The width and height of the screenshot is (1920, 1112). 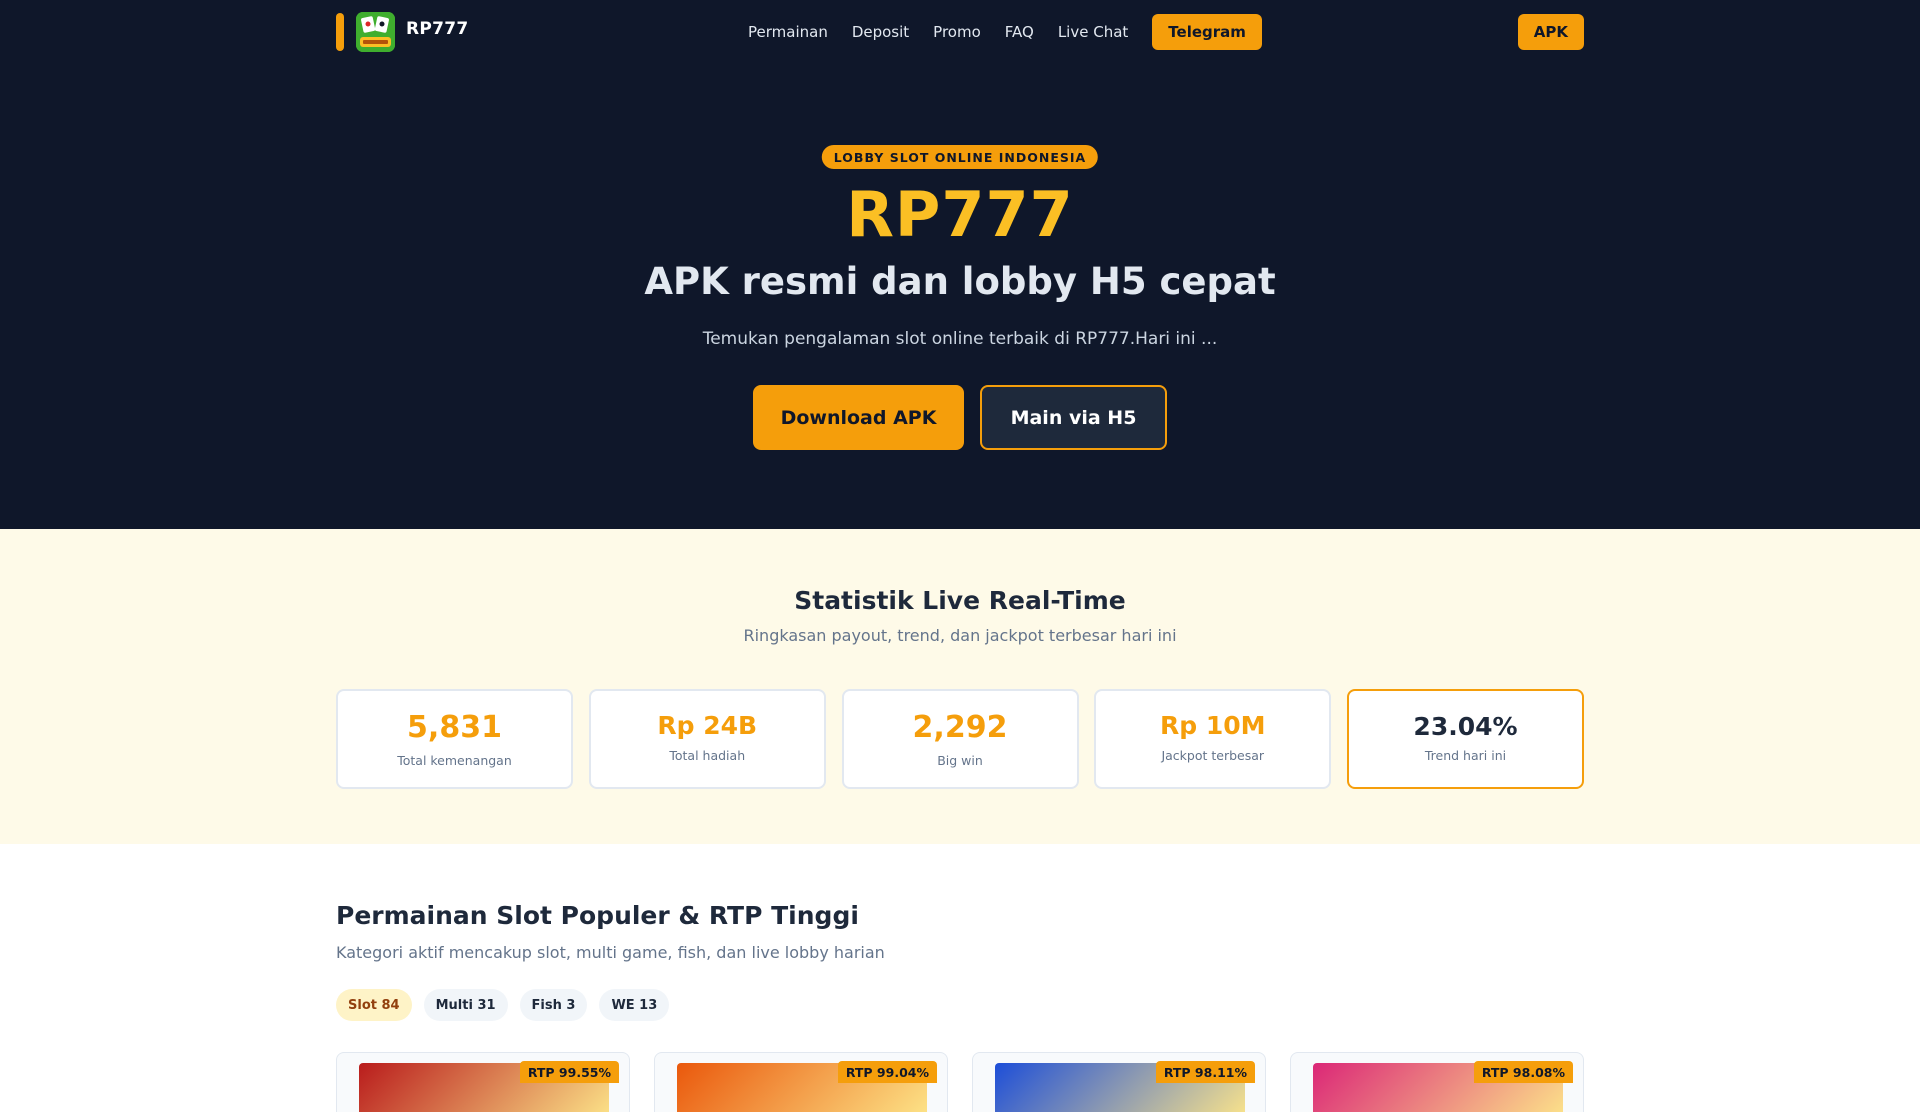 I want to click on brand-name: RP777, so click(x=437, y=29).